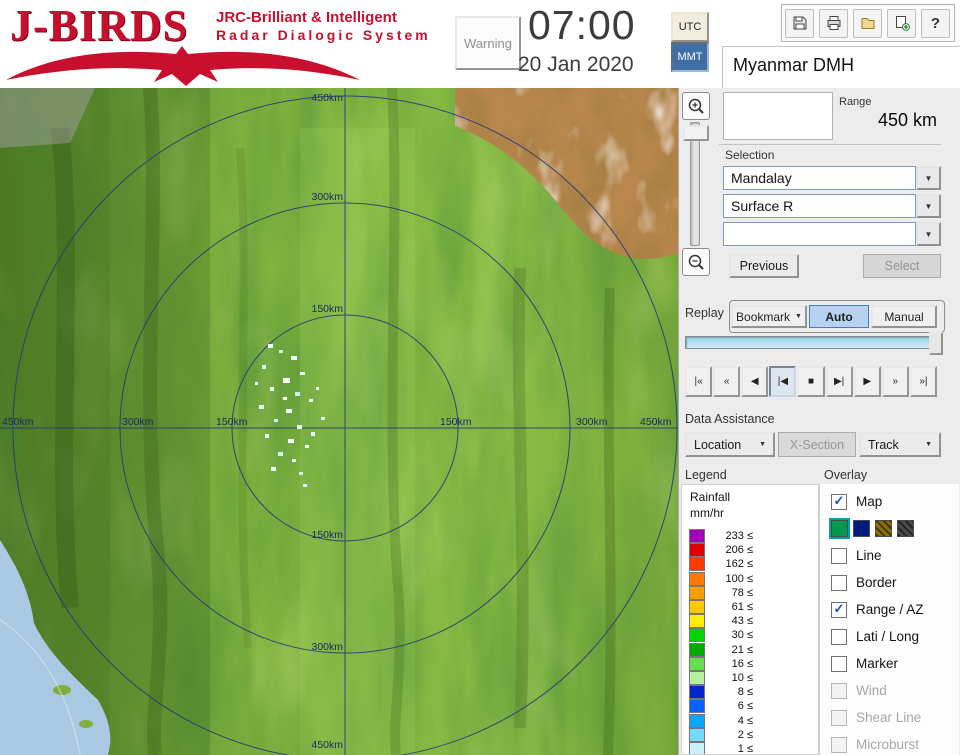  I want to click on legend-value: 16 ≤, so click(742, 663).